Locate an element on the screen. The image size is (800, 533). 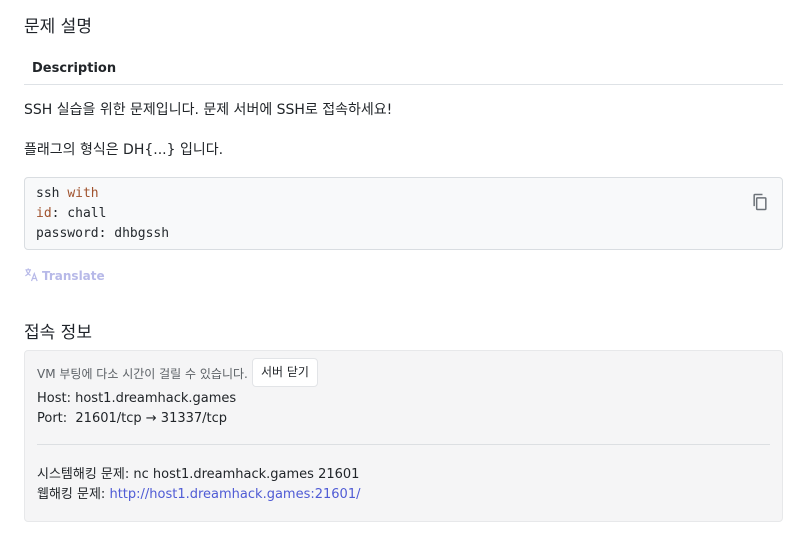
description-tab-bar: Description is located at coordinates (403, 68).